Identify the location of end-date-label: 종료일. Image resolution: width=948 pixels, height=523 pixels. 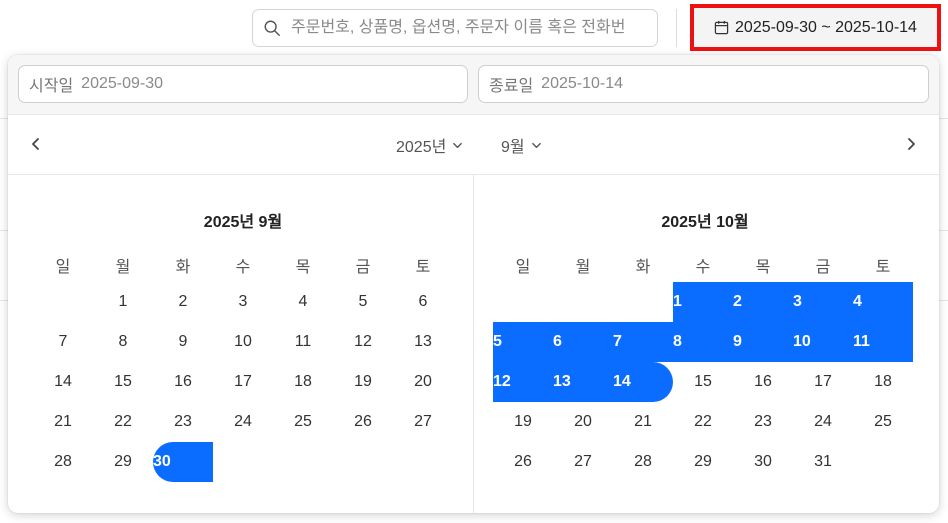
(511, 86).